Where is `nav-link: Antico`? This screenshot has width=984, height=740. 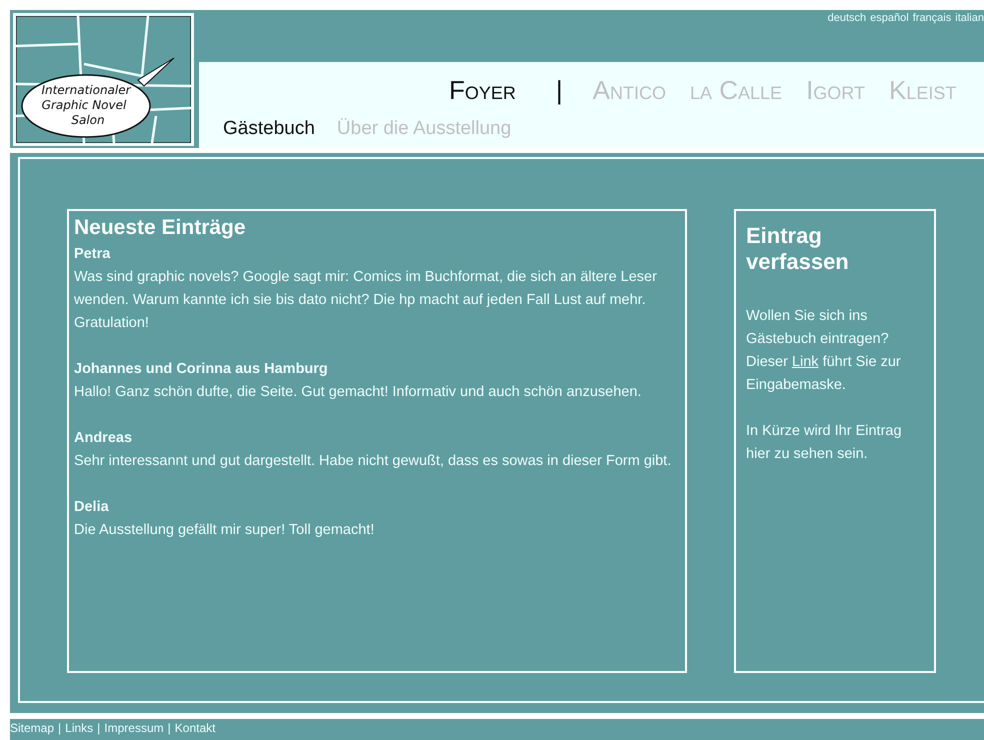 nav-link: Antico is located at coordinates (629, 90).